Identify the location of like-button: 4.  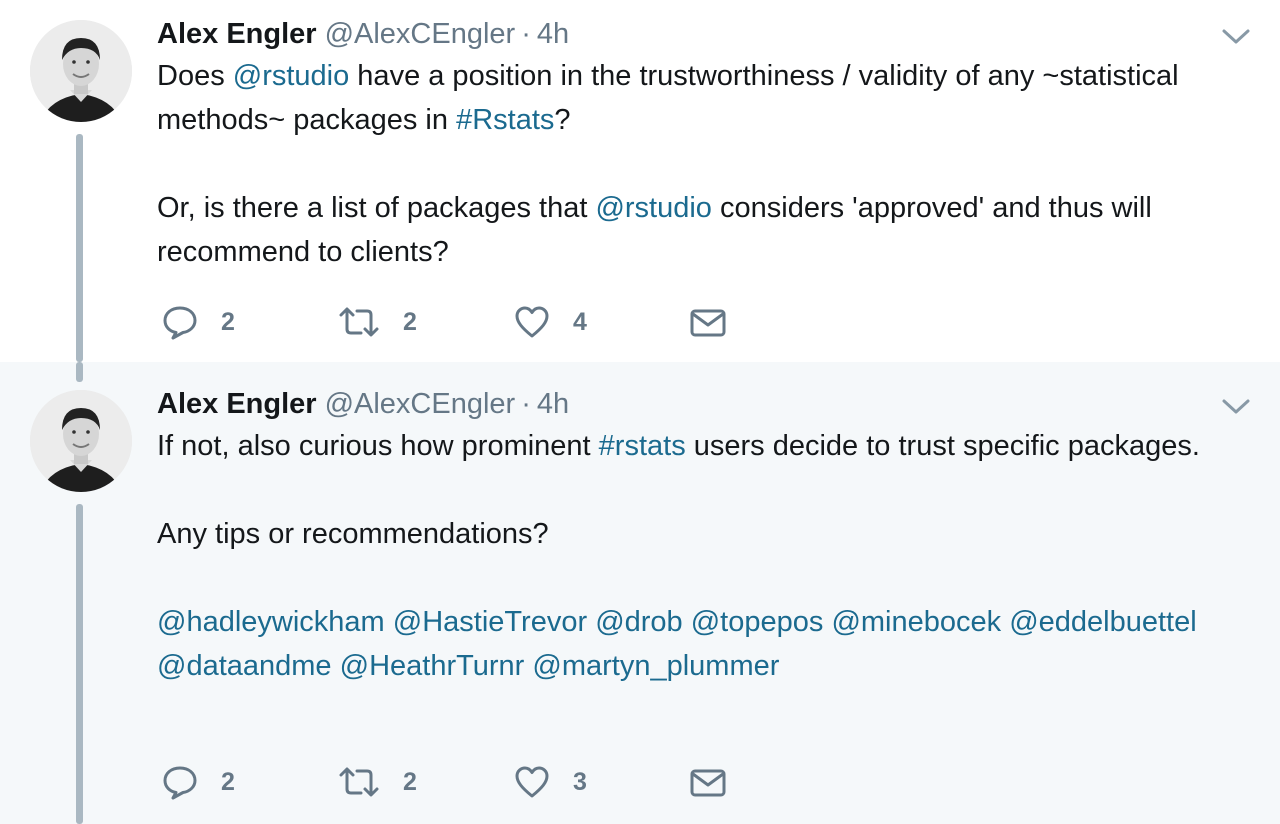
(601, 322).